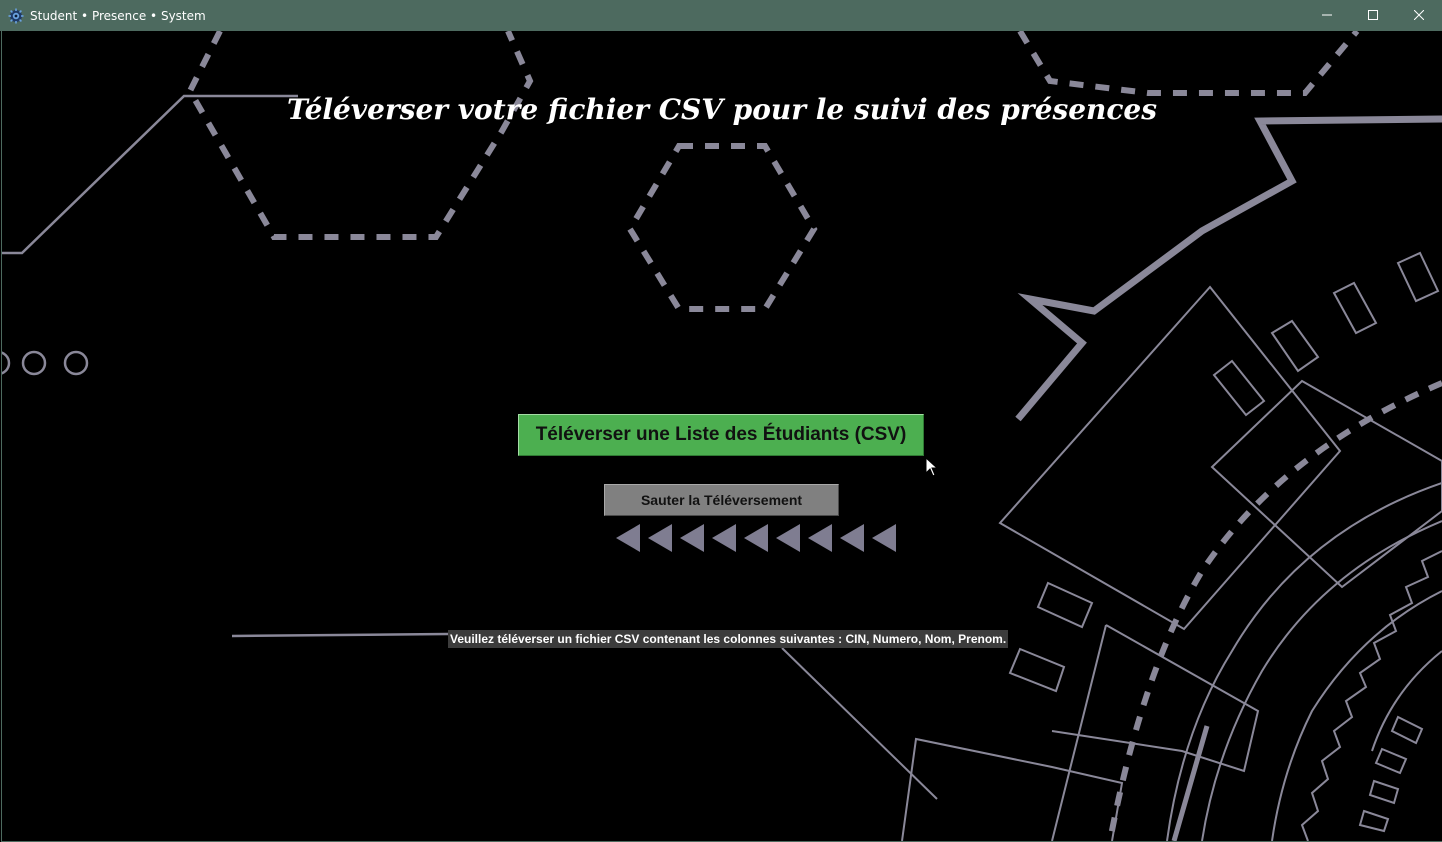  What do you see at coordinates (16, 16) in the screenshot?
I see `gear-cog-icon` at bounding box center [16, 16].